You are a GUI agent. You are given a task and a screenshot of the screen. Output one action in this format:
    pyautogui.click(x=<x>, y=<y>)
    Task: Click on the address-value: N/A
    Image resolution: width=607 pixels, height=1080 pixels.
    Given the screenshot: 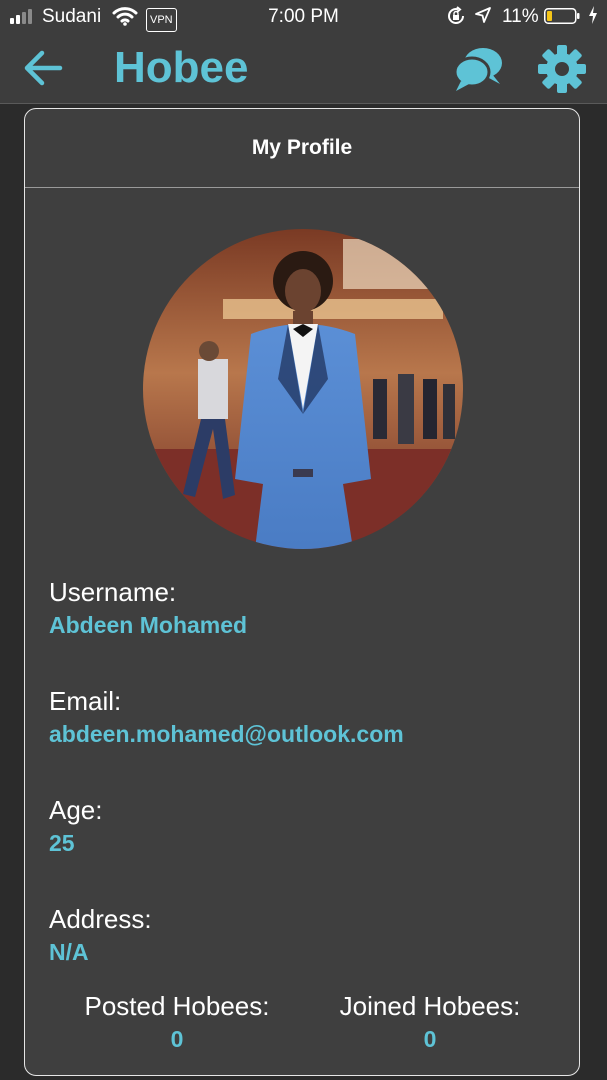 What is the action you would take?
    pyautogui.click(x=69, y=952)
    